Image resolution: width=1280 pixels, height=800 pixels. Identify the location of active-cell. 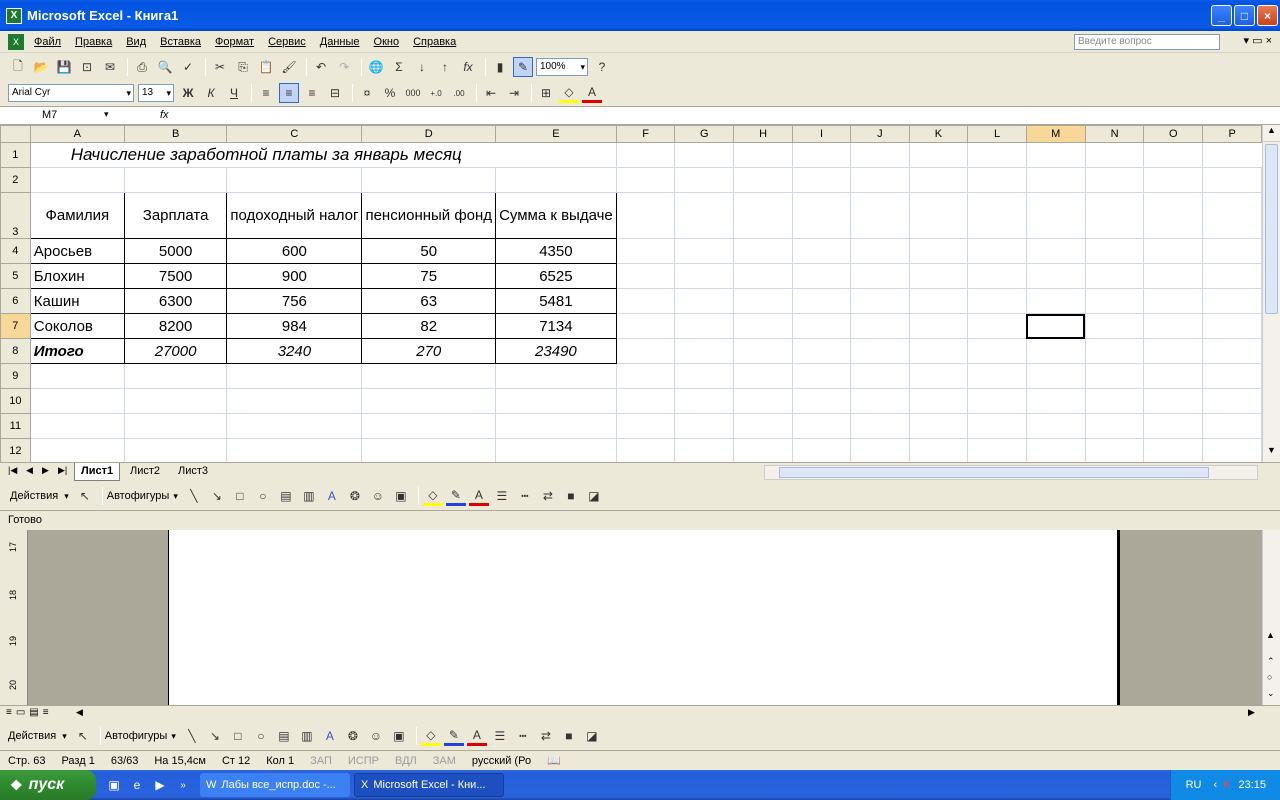
(1055, 326).